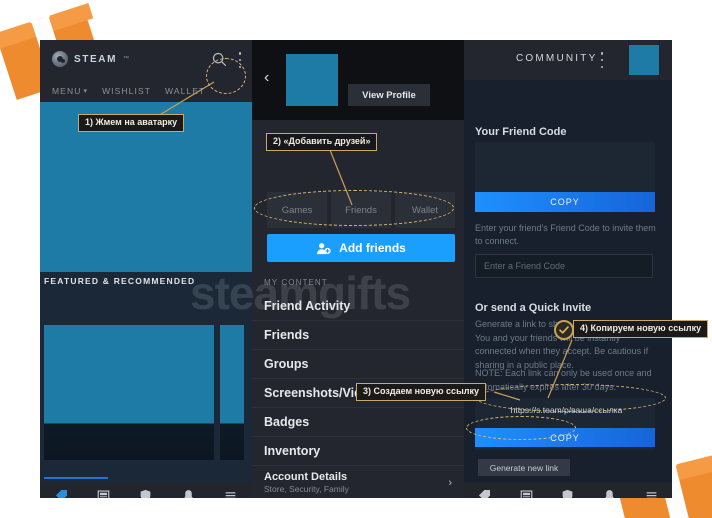 This screenshot has height=518, width=712. I want to click on featured-section-title: FEATURED & RECOMMENDED, so click(120, 281).